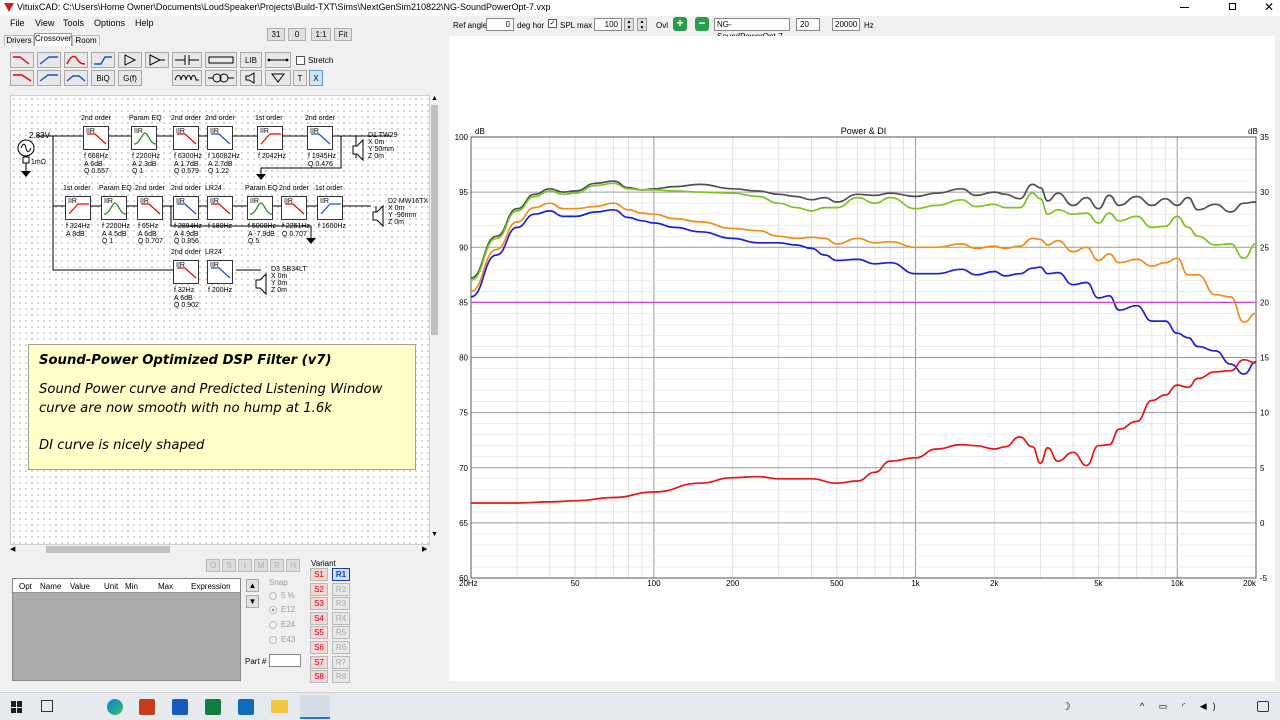 The height and width of the screenshot is (720, 1280). What do you see at coordinates (1263, 706) in the screenshot?
I see `notification-icon` at bounding box center [1263, 706].